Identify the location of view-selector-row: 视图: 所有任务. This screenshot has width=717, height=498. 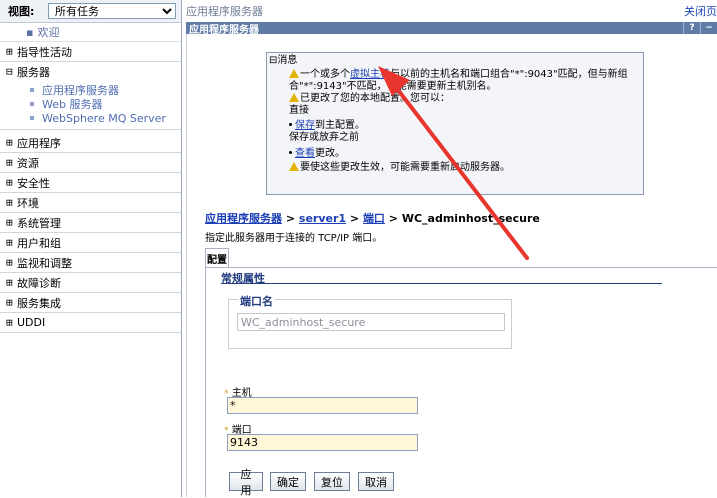
(90, 11).